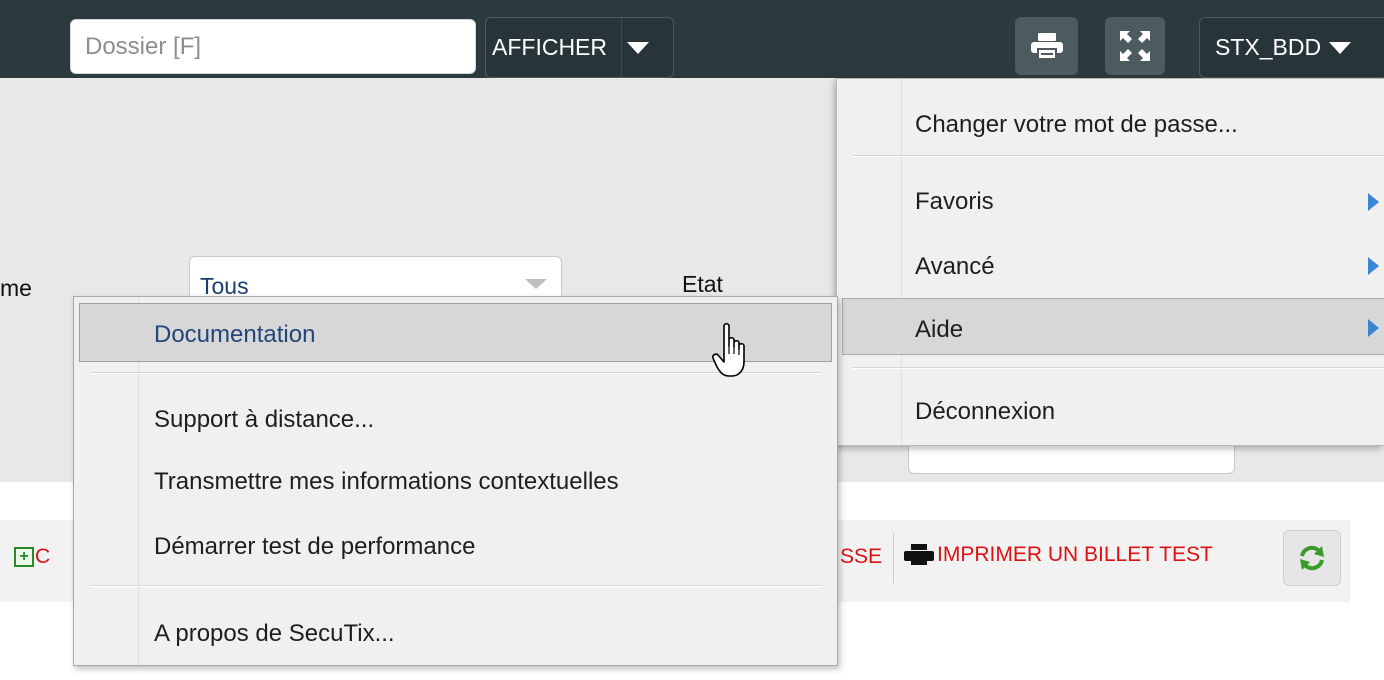 Image resolution: width=1384 pixels, height=680 pixels. I want to click on refresh-icon, so click(1312, 558).